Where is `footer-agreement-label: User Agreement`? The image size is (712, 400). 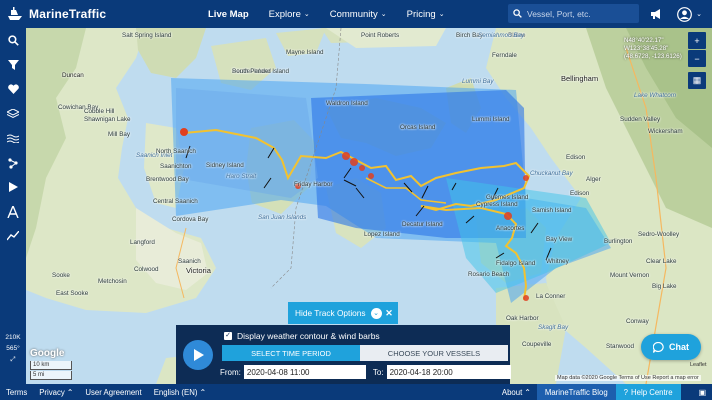
footer-agreement-label: User Agreement is located at coordinates (113, 392).